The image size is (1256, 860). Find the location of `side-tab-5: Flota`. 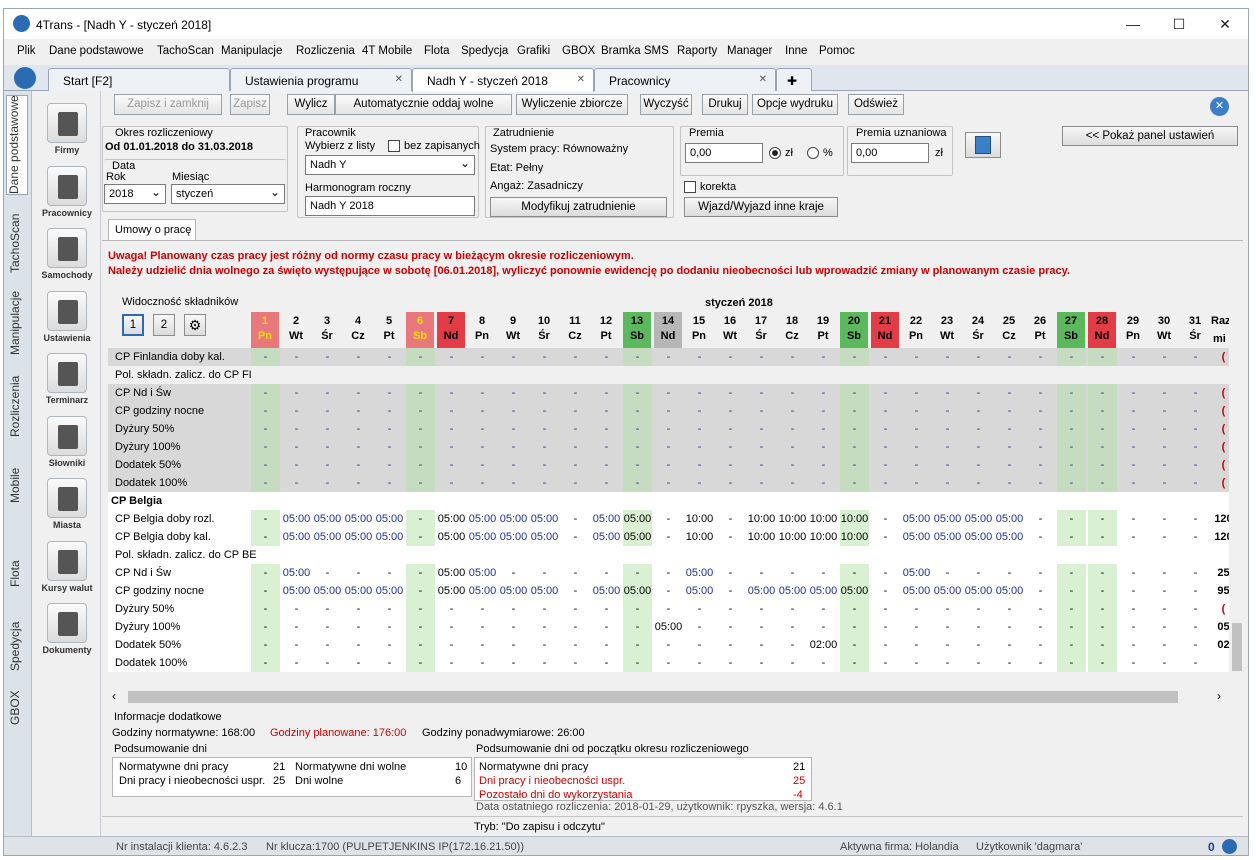

side-tab-5: Flota is located at coordinates (15, 559).